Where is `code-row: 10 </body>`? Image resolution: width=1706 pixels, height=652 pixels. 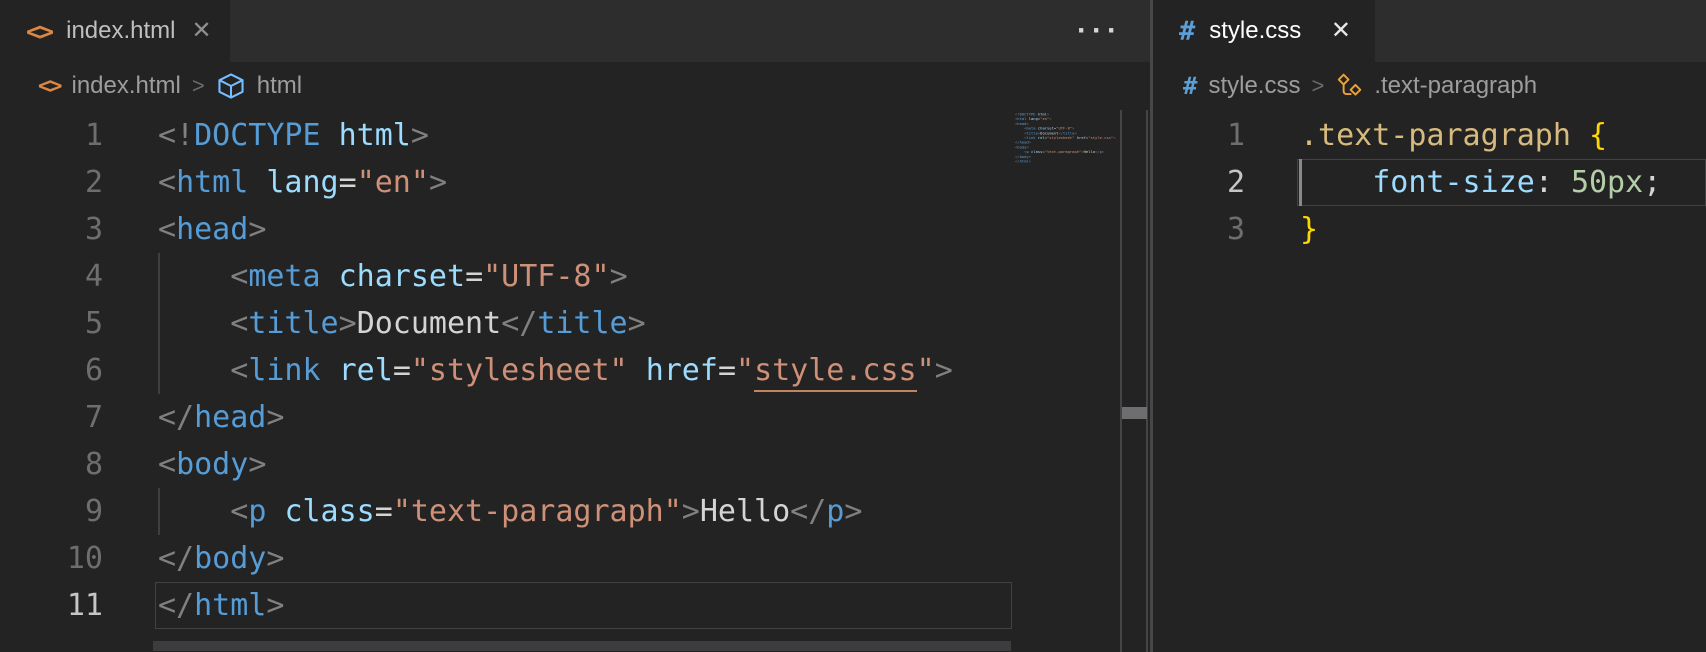 code-row: 10 </body> is located at coordinates (575, 558).